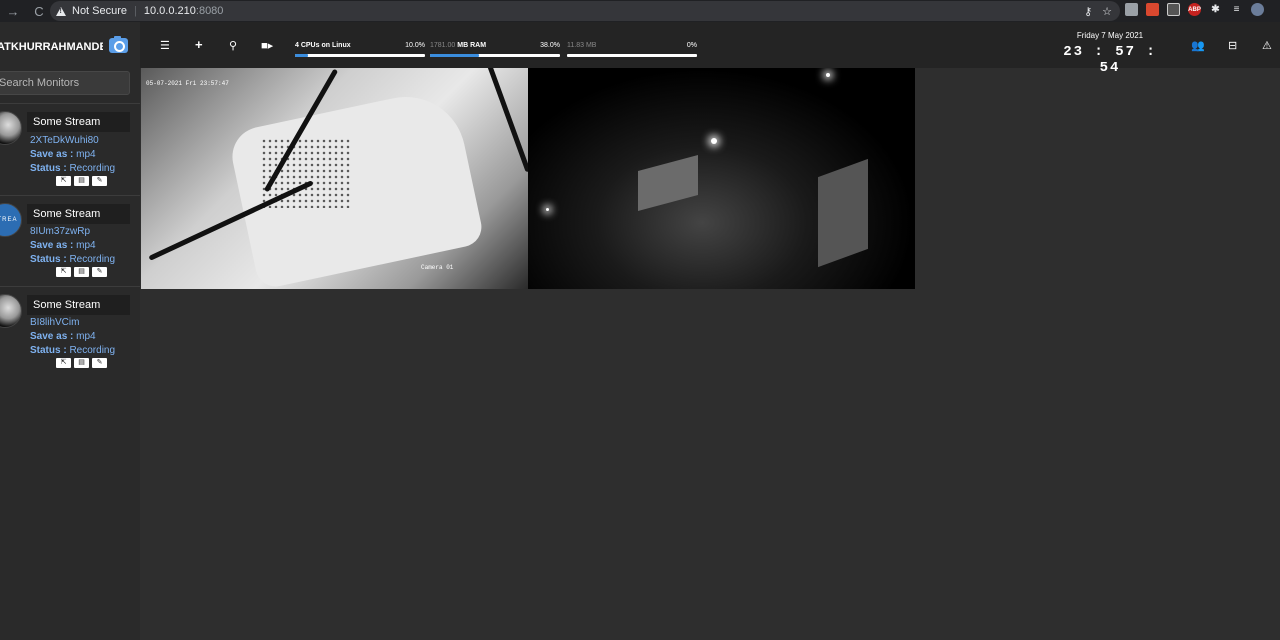 Image resolution: width=1280 pixels, height=640 pixels. Describe the element at coordinates (1232, 45) in the screenshot. I see `drive-icon: ⊟` at that location.